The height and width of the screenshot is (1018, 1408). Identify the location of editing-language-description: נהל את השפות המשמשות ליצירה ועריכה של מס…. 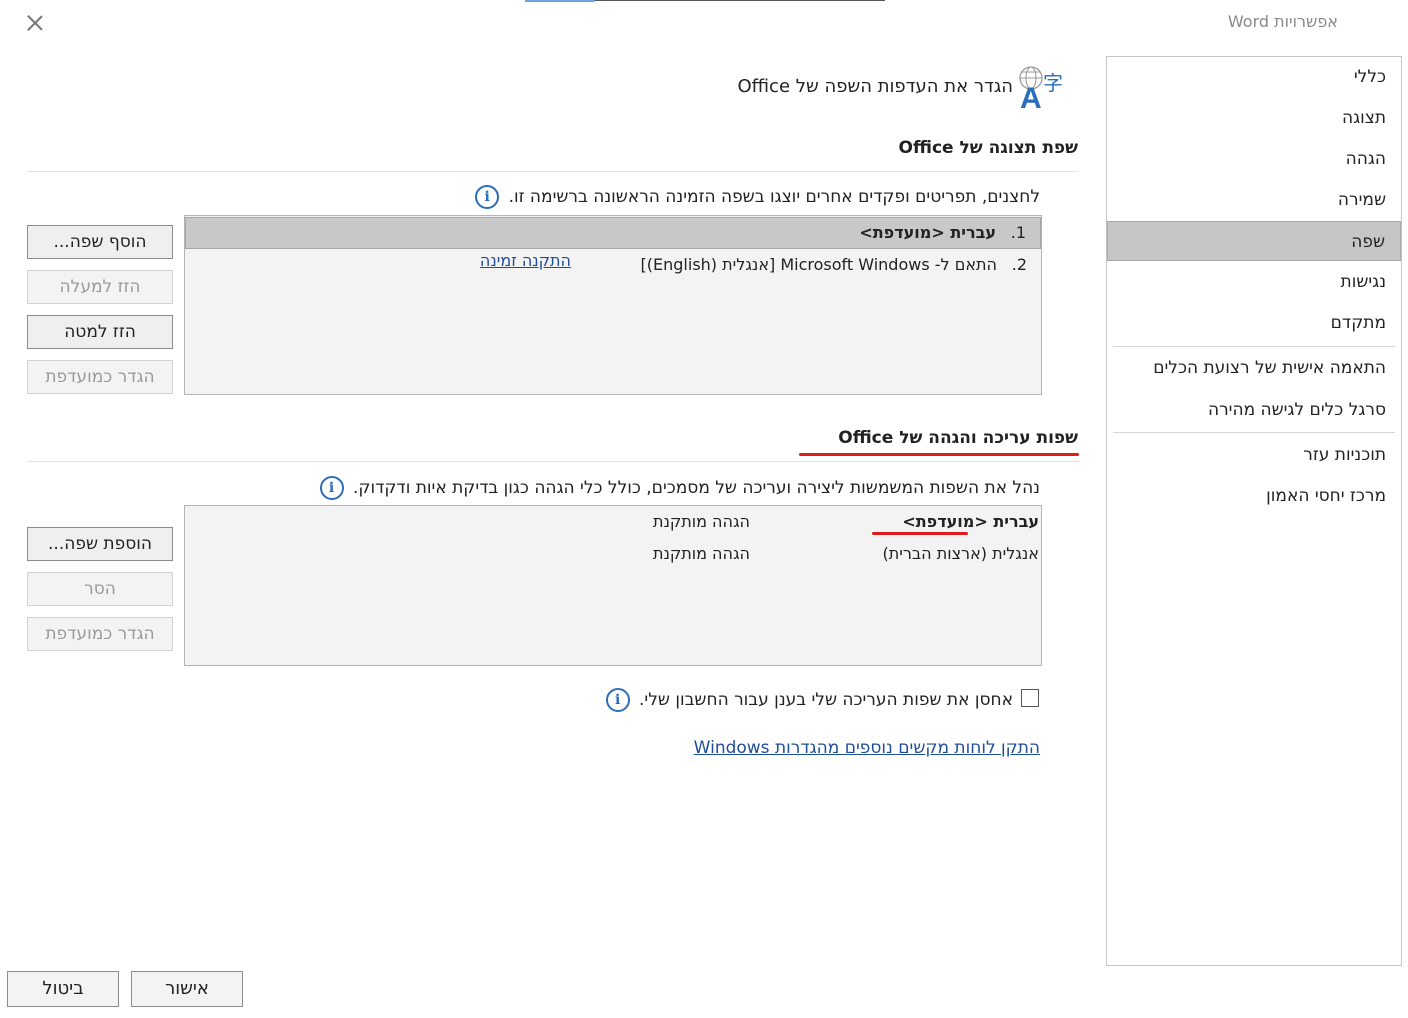
(679, 488).